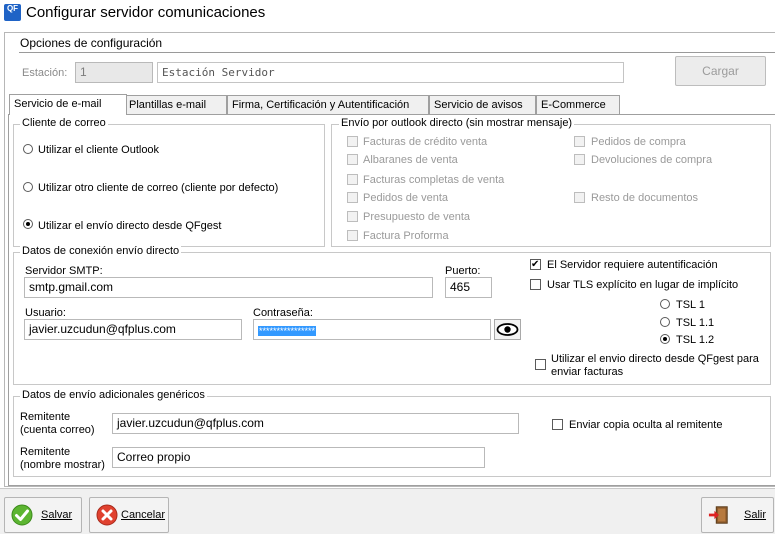  Describe the element at coordinates (652, 160) in the screenshot. I see `purchase-returns-label: Devoluciones de compra` at that location.